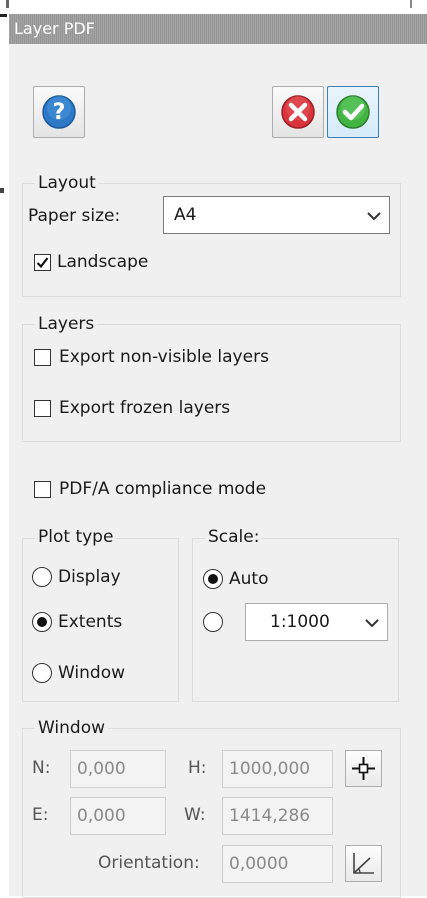 The height and width of the screenshot is (898, 427). What do you see at coordinates (211, 383) in the screenshot?
I see `layers-group` at bounding box center [211, 383].